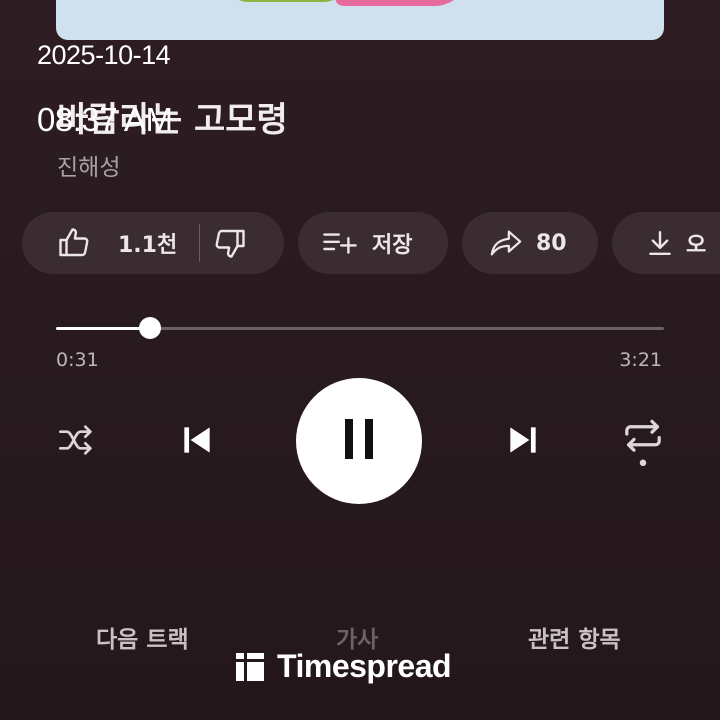  I want to click on save-label: 저장, so click(392, 245).